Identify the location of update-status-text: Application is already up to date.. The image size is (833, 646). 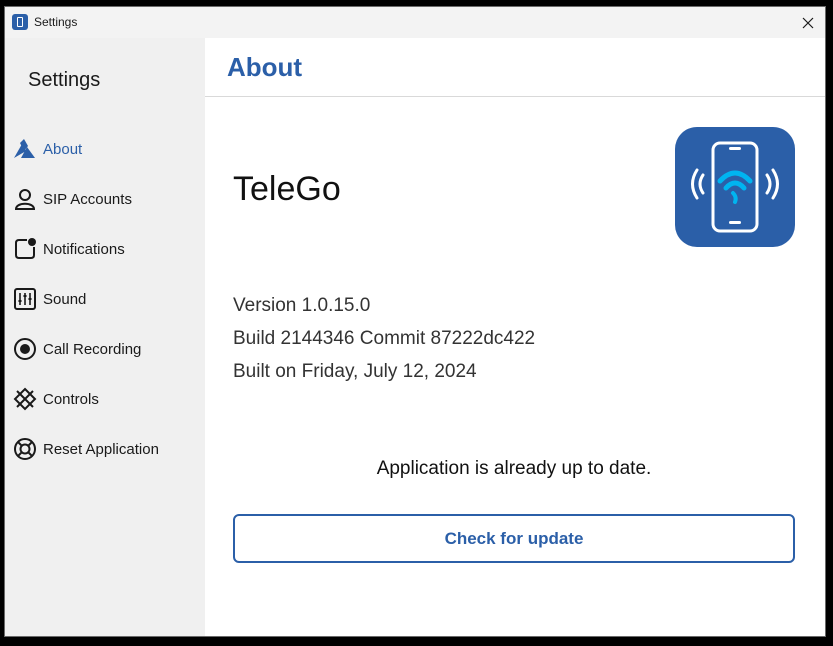
(514, 468).